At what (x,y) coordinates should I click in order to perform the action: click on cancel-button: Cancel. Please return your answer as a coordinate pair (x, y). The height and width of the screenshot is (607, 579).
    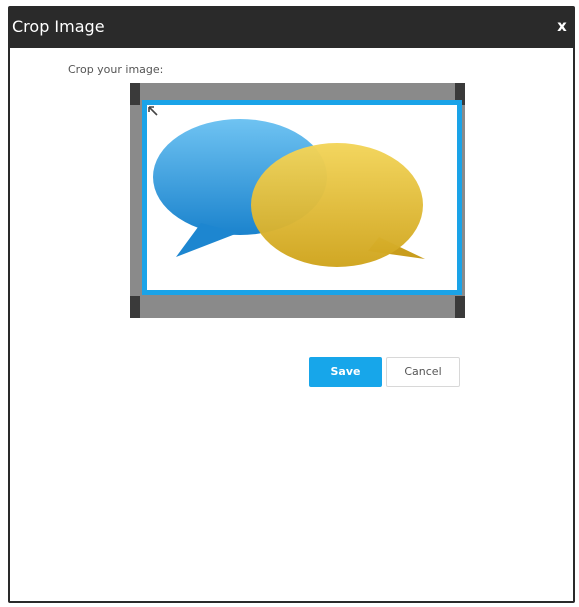
    Looking at the image, I should click on (423, 372).